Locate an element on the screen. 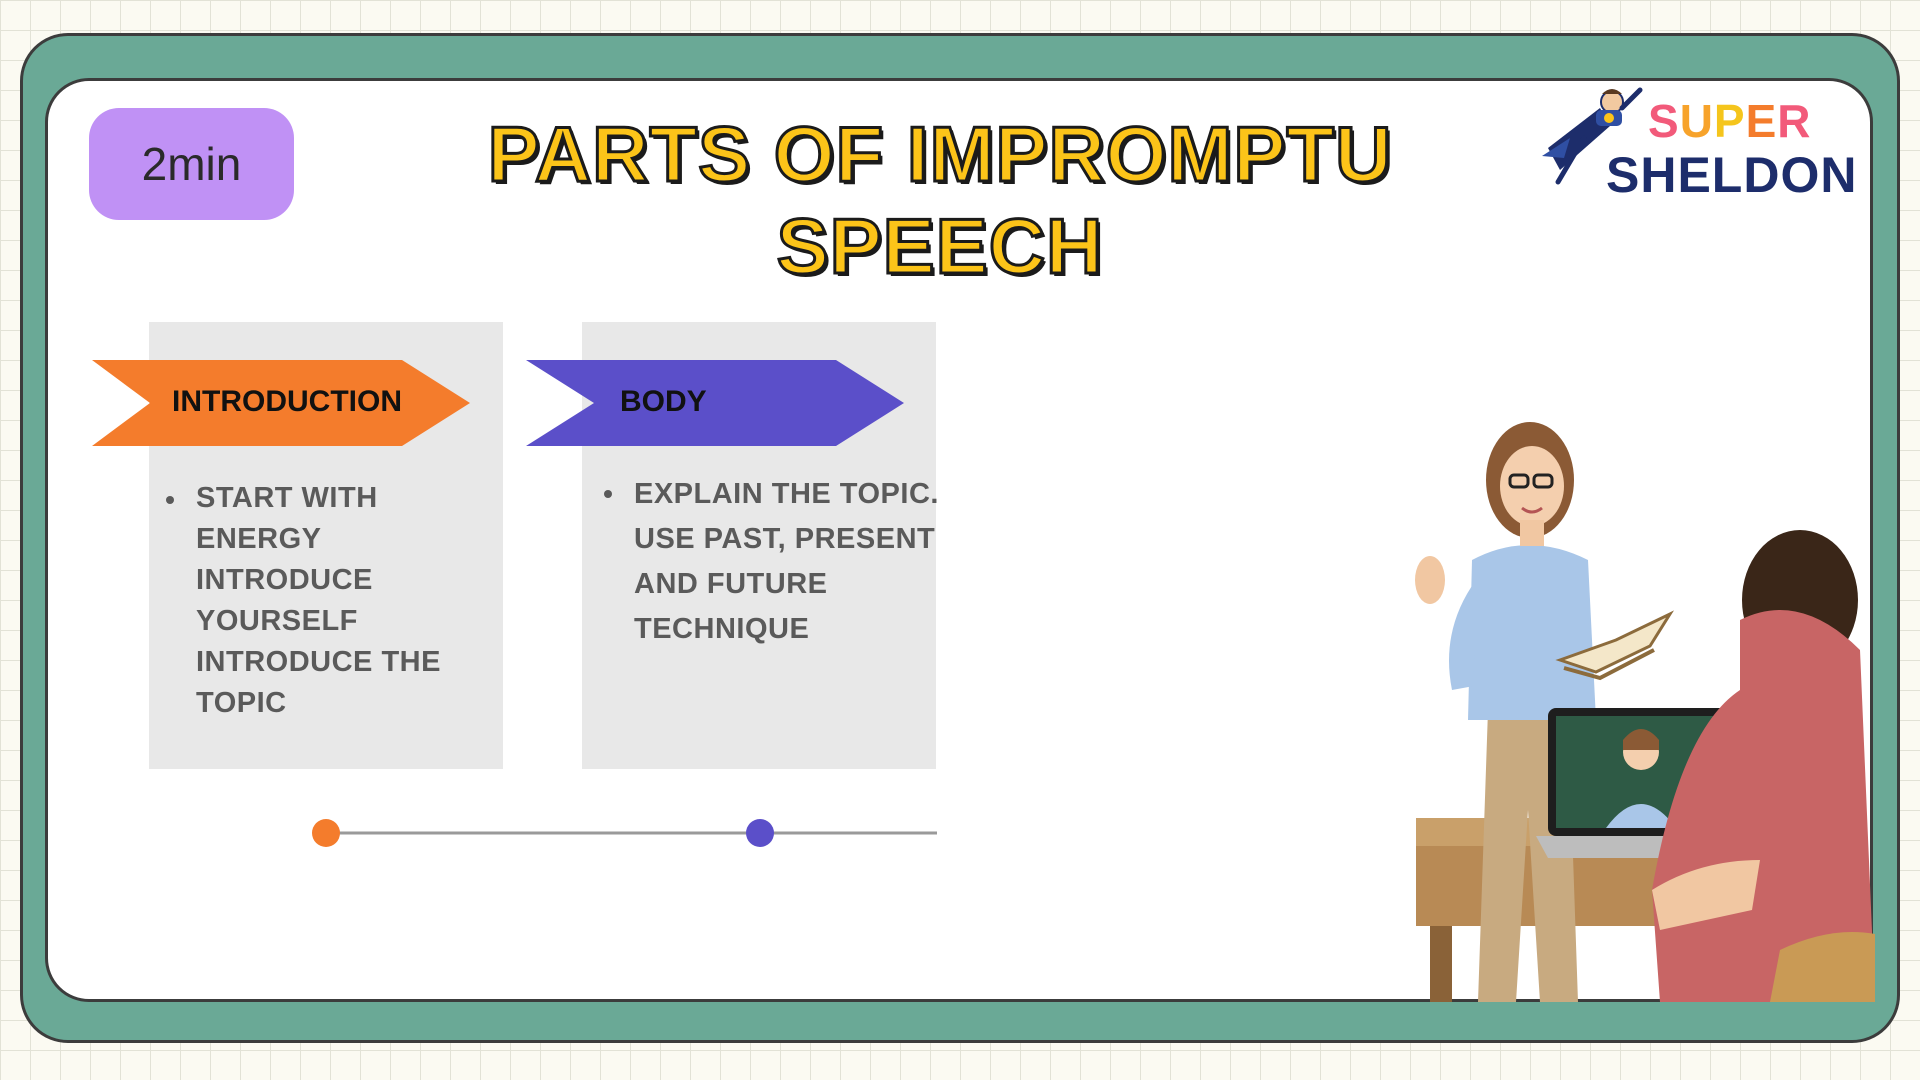  logo-word-sheldon: SHELDON is located at coordinates (1732, 175).